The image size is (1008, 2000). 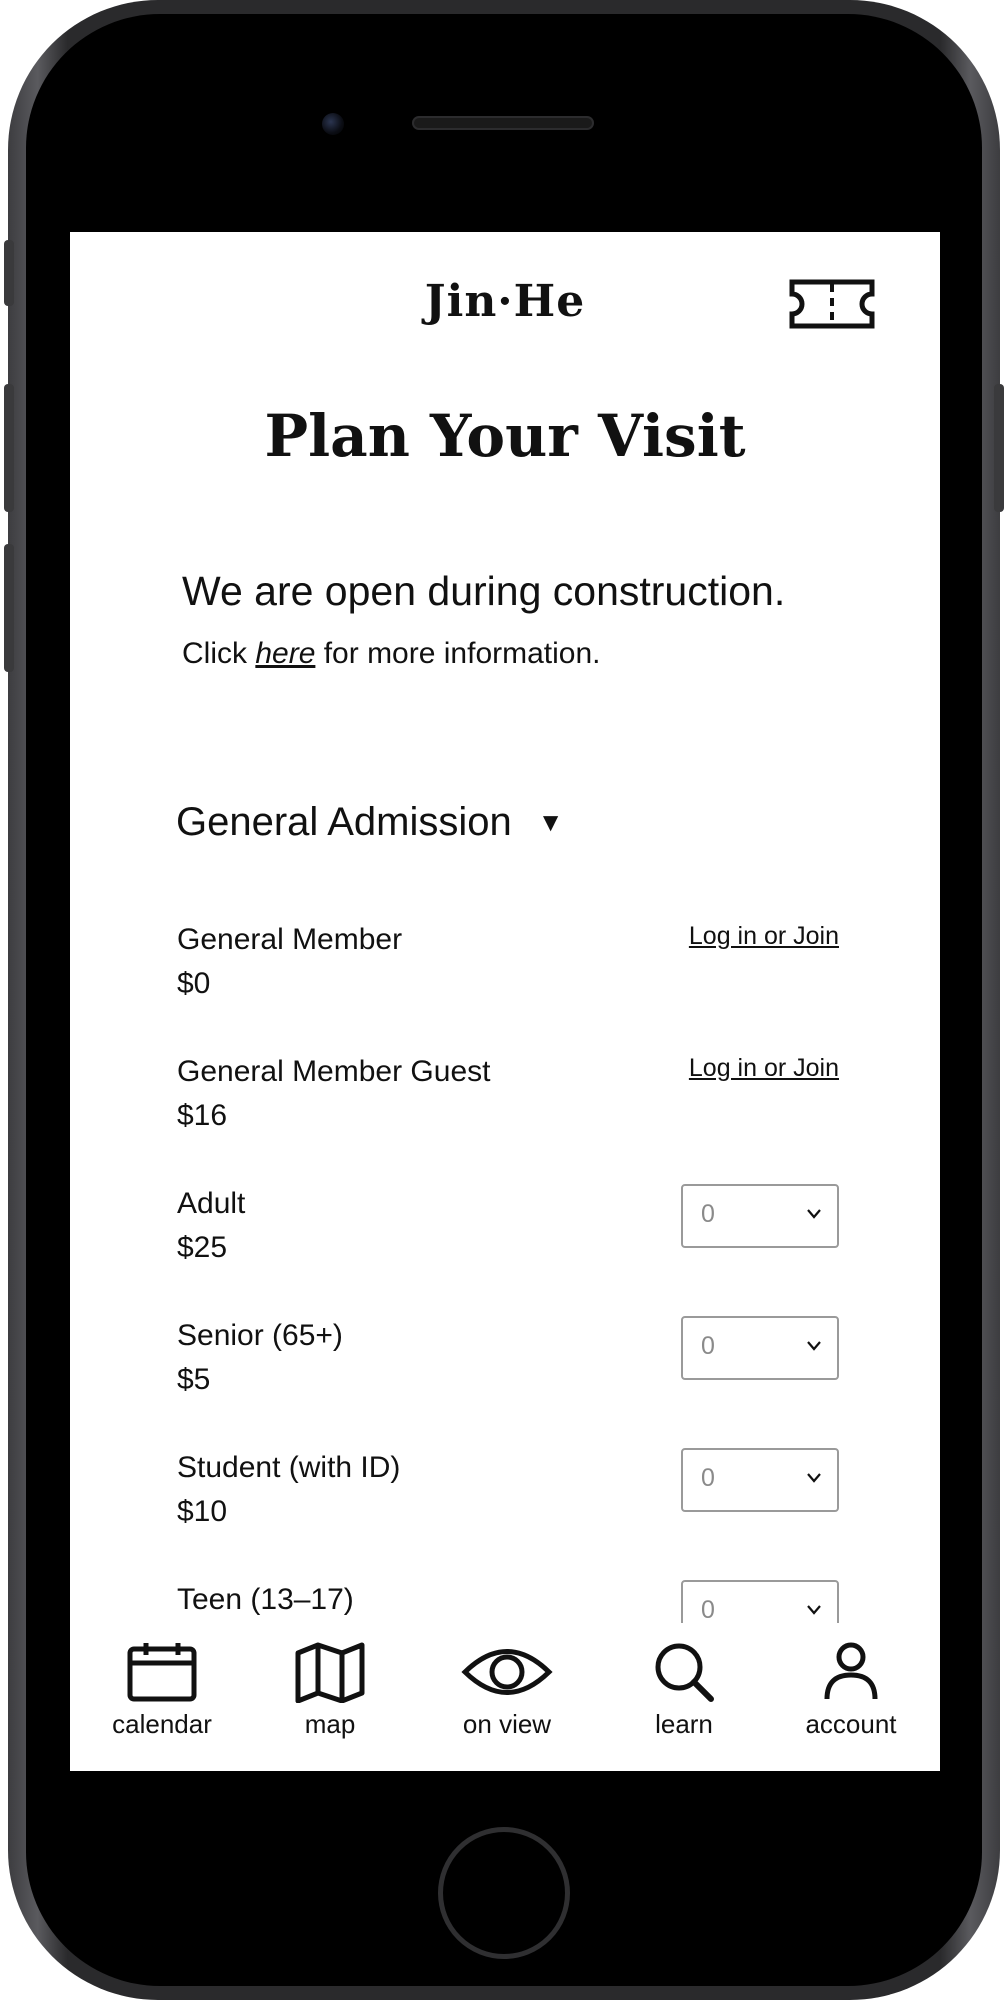 What do you see at coordinates (550, 822) in the screenshot?
I see `caret-down-icon: ▼` at bounding box center [550, 822].